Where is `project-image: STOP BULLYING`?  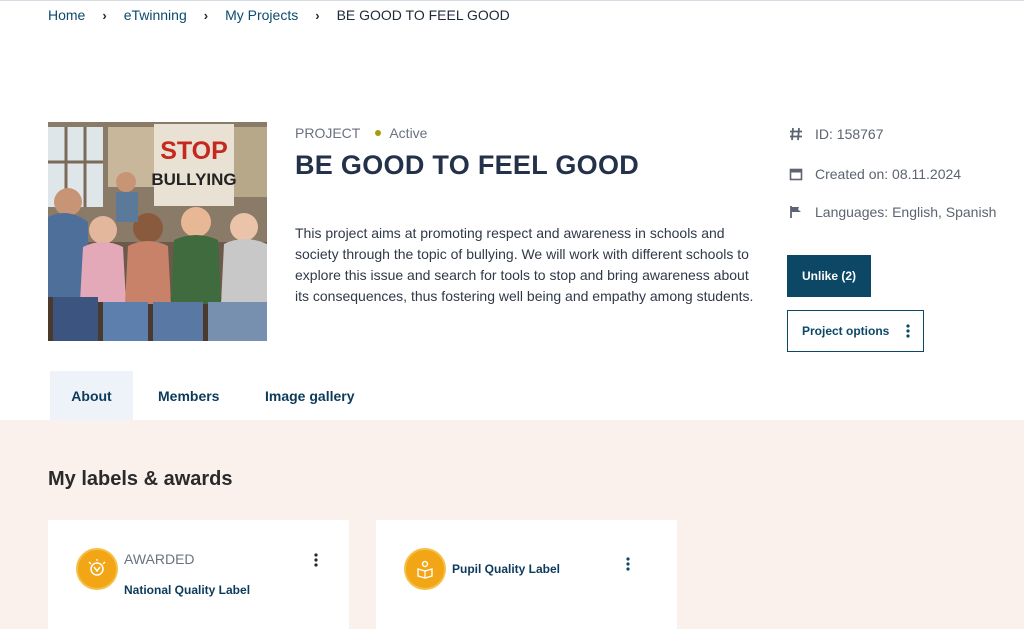 project-image: STOP BULLYING is located at coordinates (157, 231).